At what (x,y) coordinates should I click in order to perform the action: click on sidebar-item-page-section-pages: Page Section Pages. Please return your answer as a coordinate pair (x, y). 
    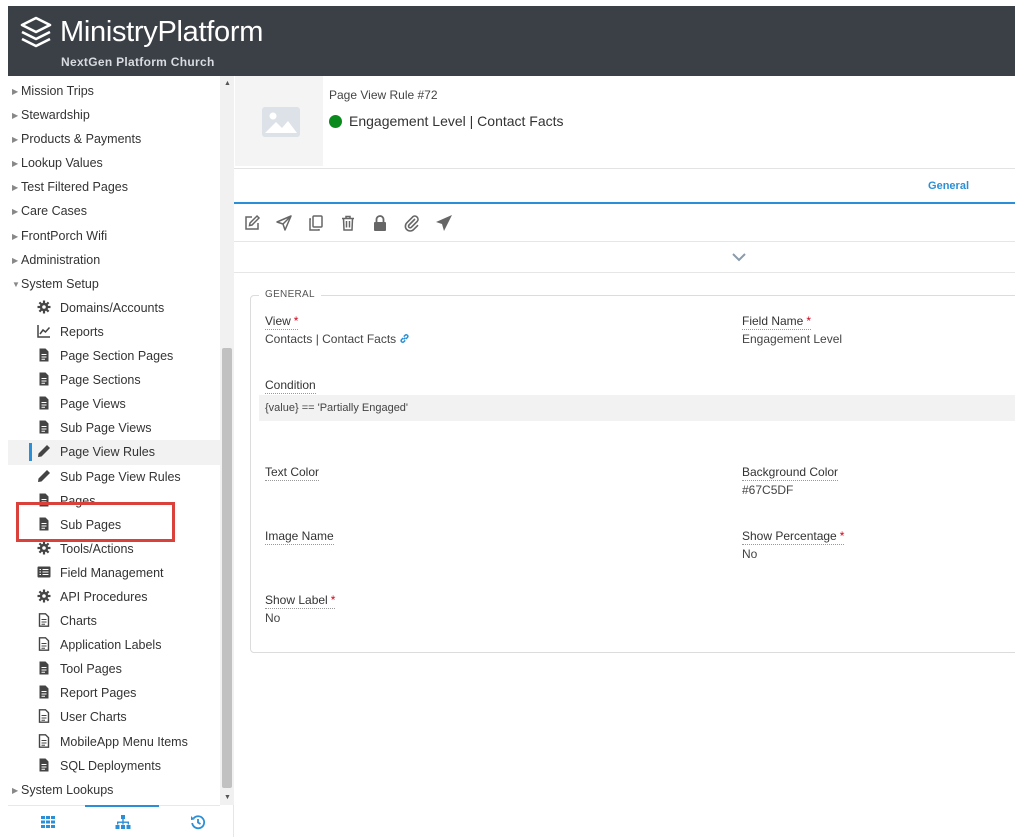
    Looking at the image, I should click on (114, 356).